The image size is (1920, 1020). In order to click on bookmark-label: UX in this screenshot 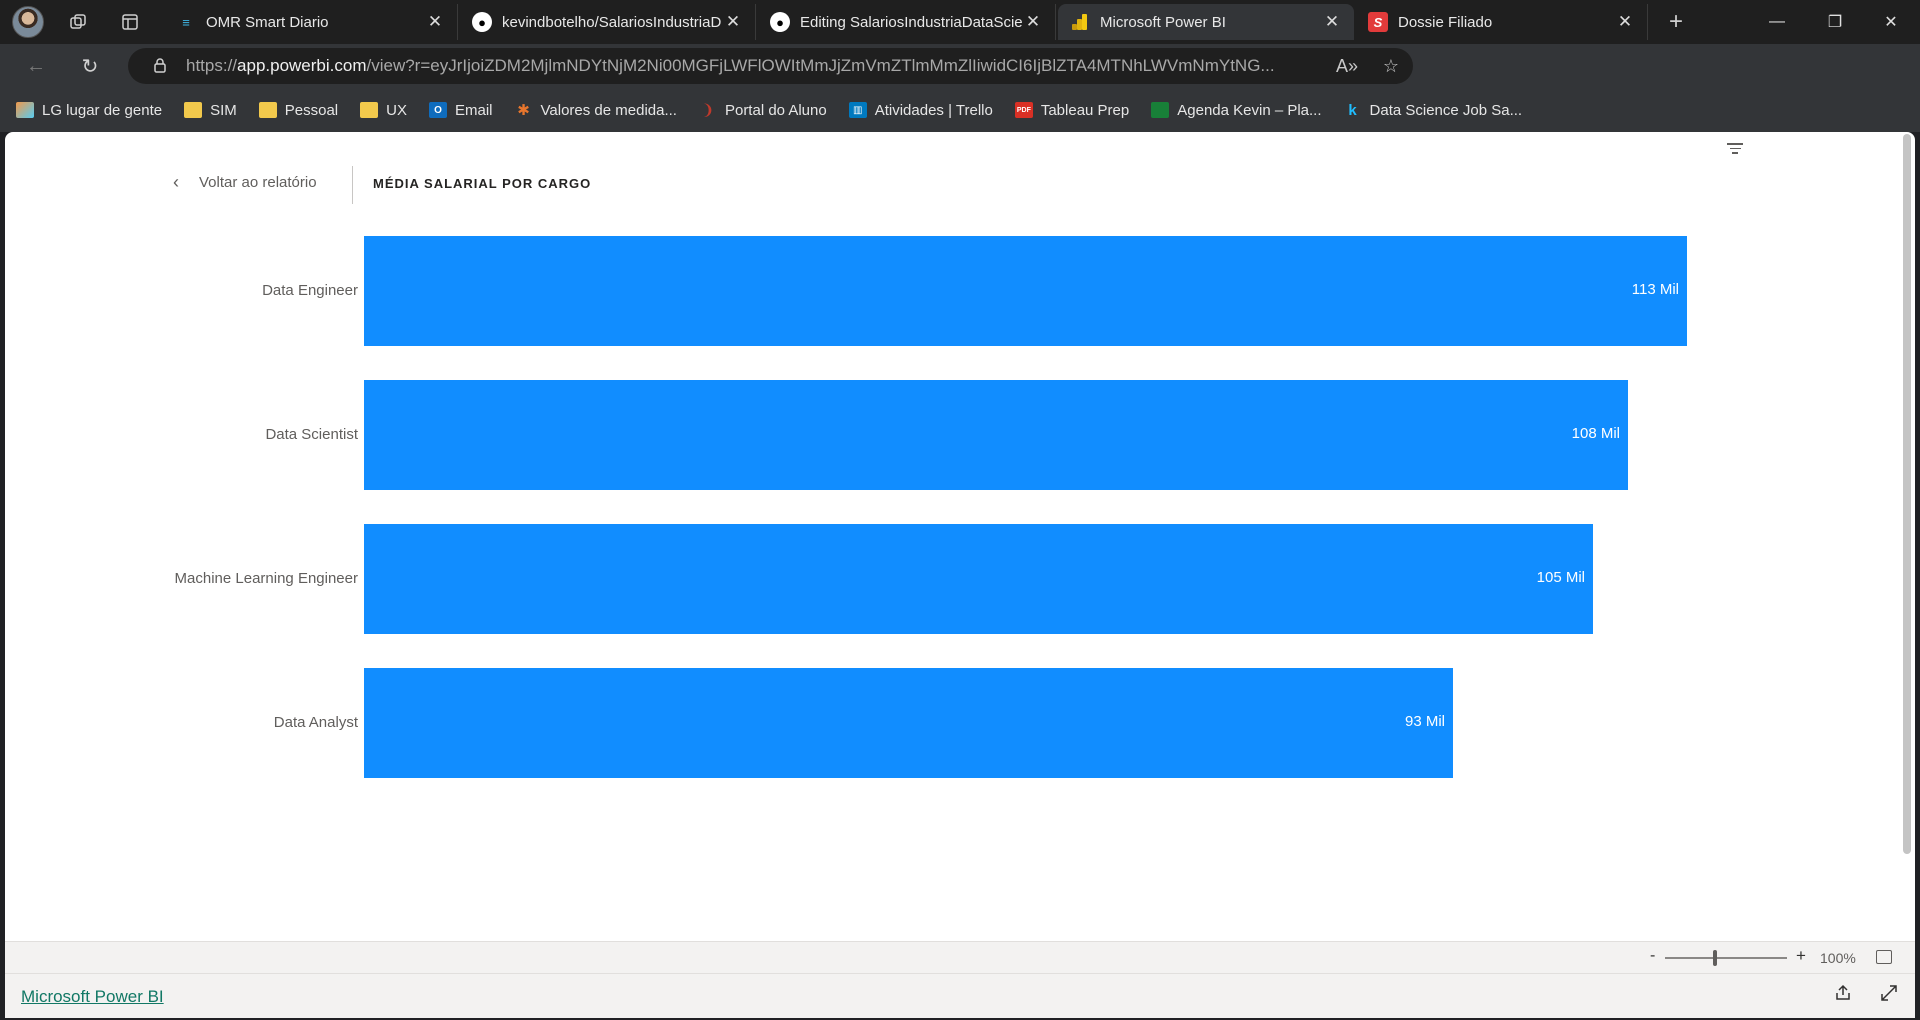, I will do `click(396, 110)`.